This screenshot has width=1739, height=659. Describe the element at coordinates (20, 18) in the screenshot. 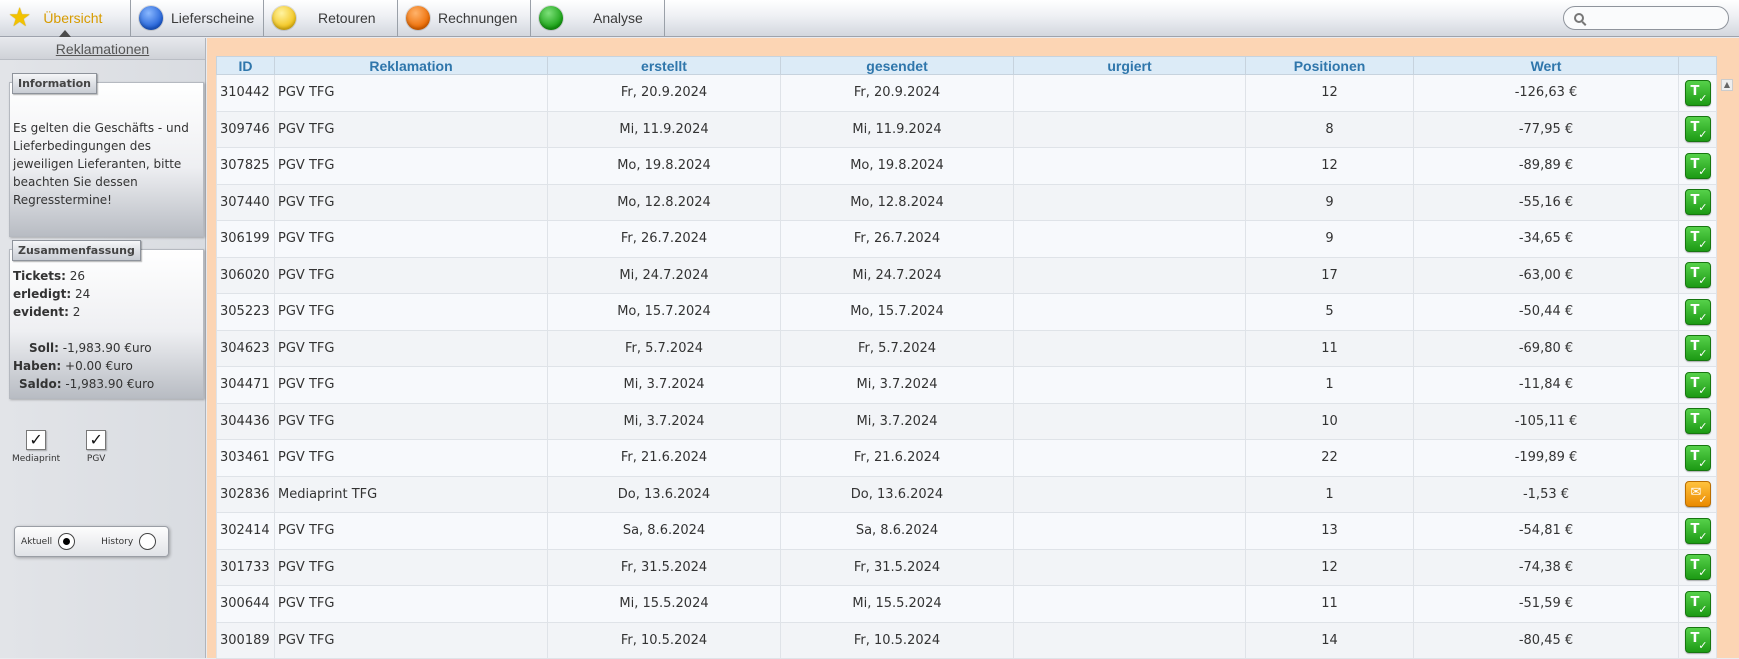

I see `star-icon: ★` at that location.